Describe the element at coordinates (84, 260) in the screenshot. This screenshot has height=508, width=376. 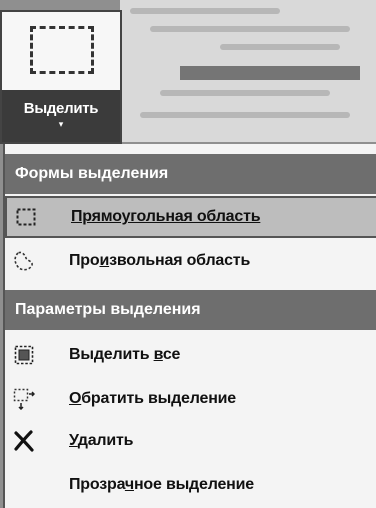
I see `label-part: Про` at that location.